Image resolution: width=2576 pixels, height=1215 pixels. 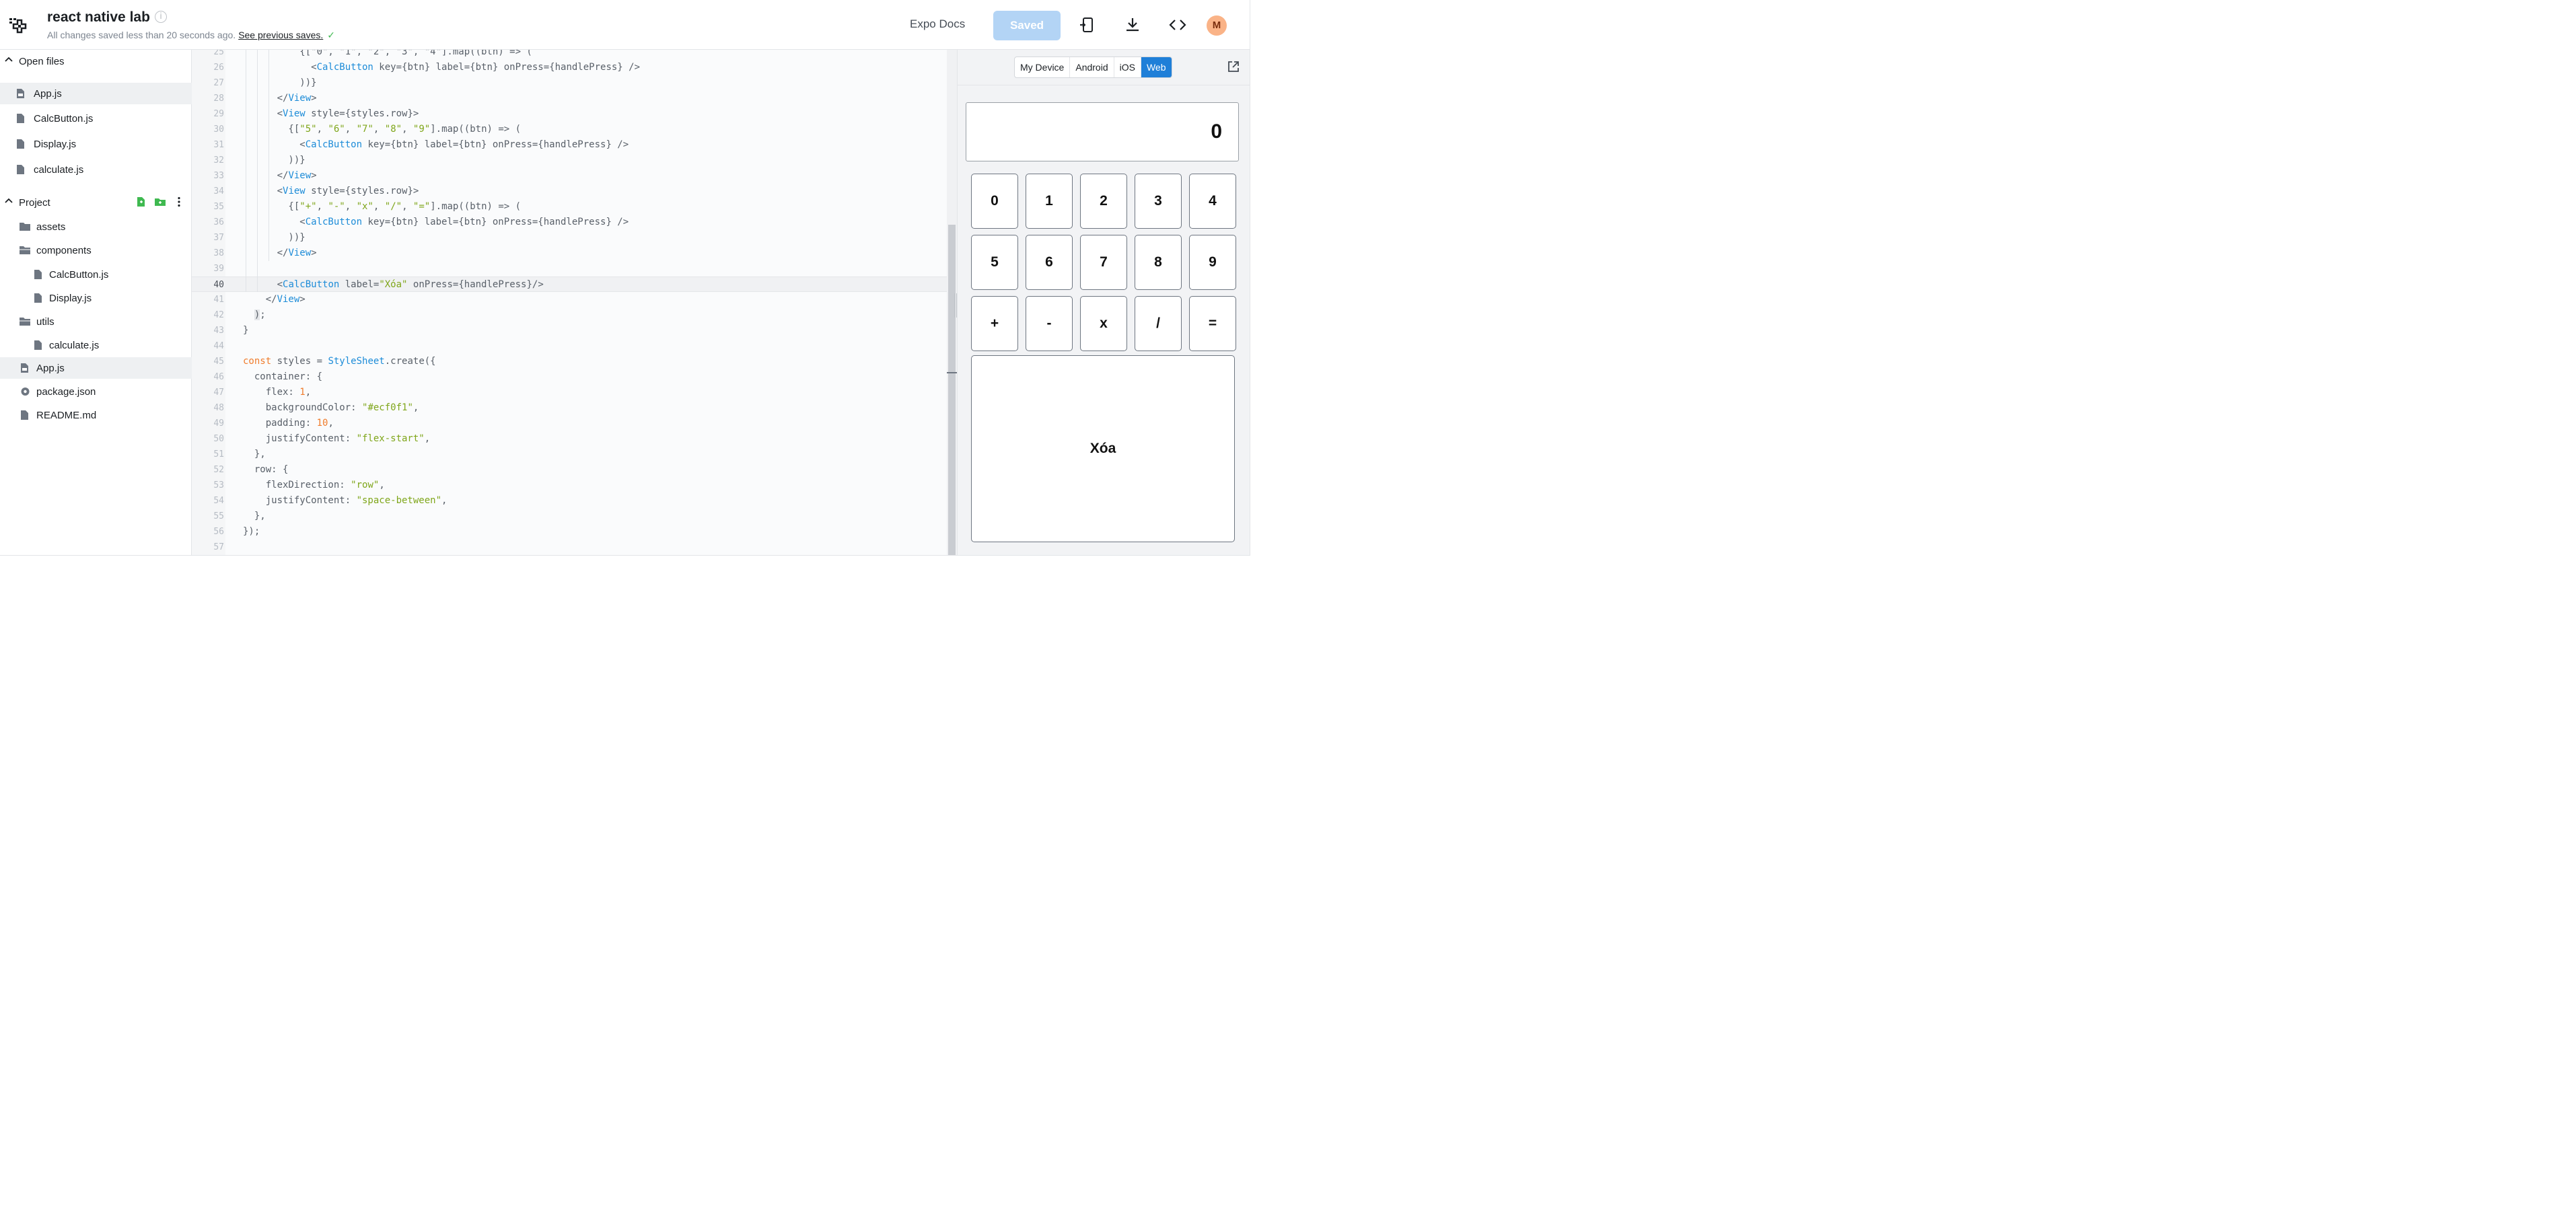 What do you see at coordinates (1103, 449) in the screenshot?
I see `calc-clear-button: Xóa` at bounding box center [1103, 449].